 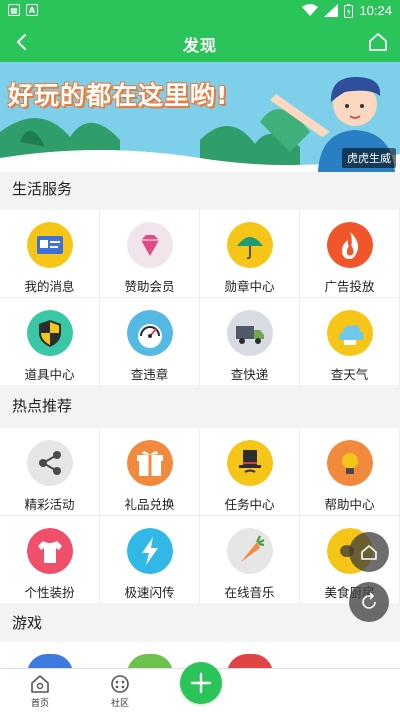 I want to click on grid-item-id-card: 我的消息, so click(x=50, y=253).